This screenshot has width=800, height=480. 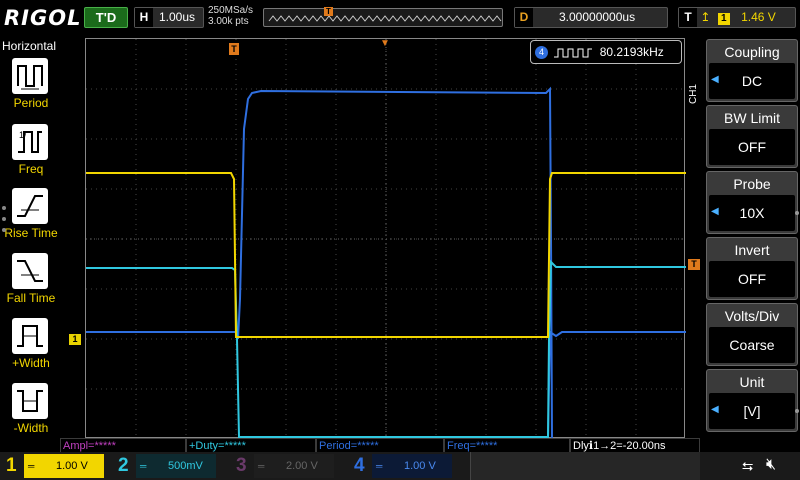 What do you see at coordinates (30, 401) in the screenshot?
I see `negative-width-icon` at bounding box center [30, 401].